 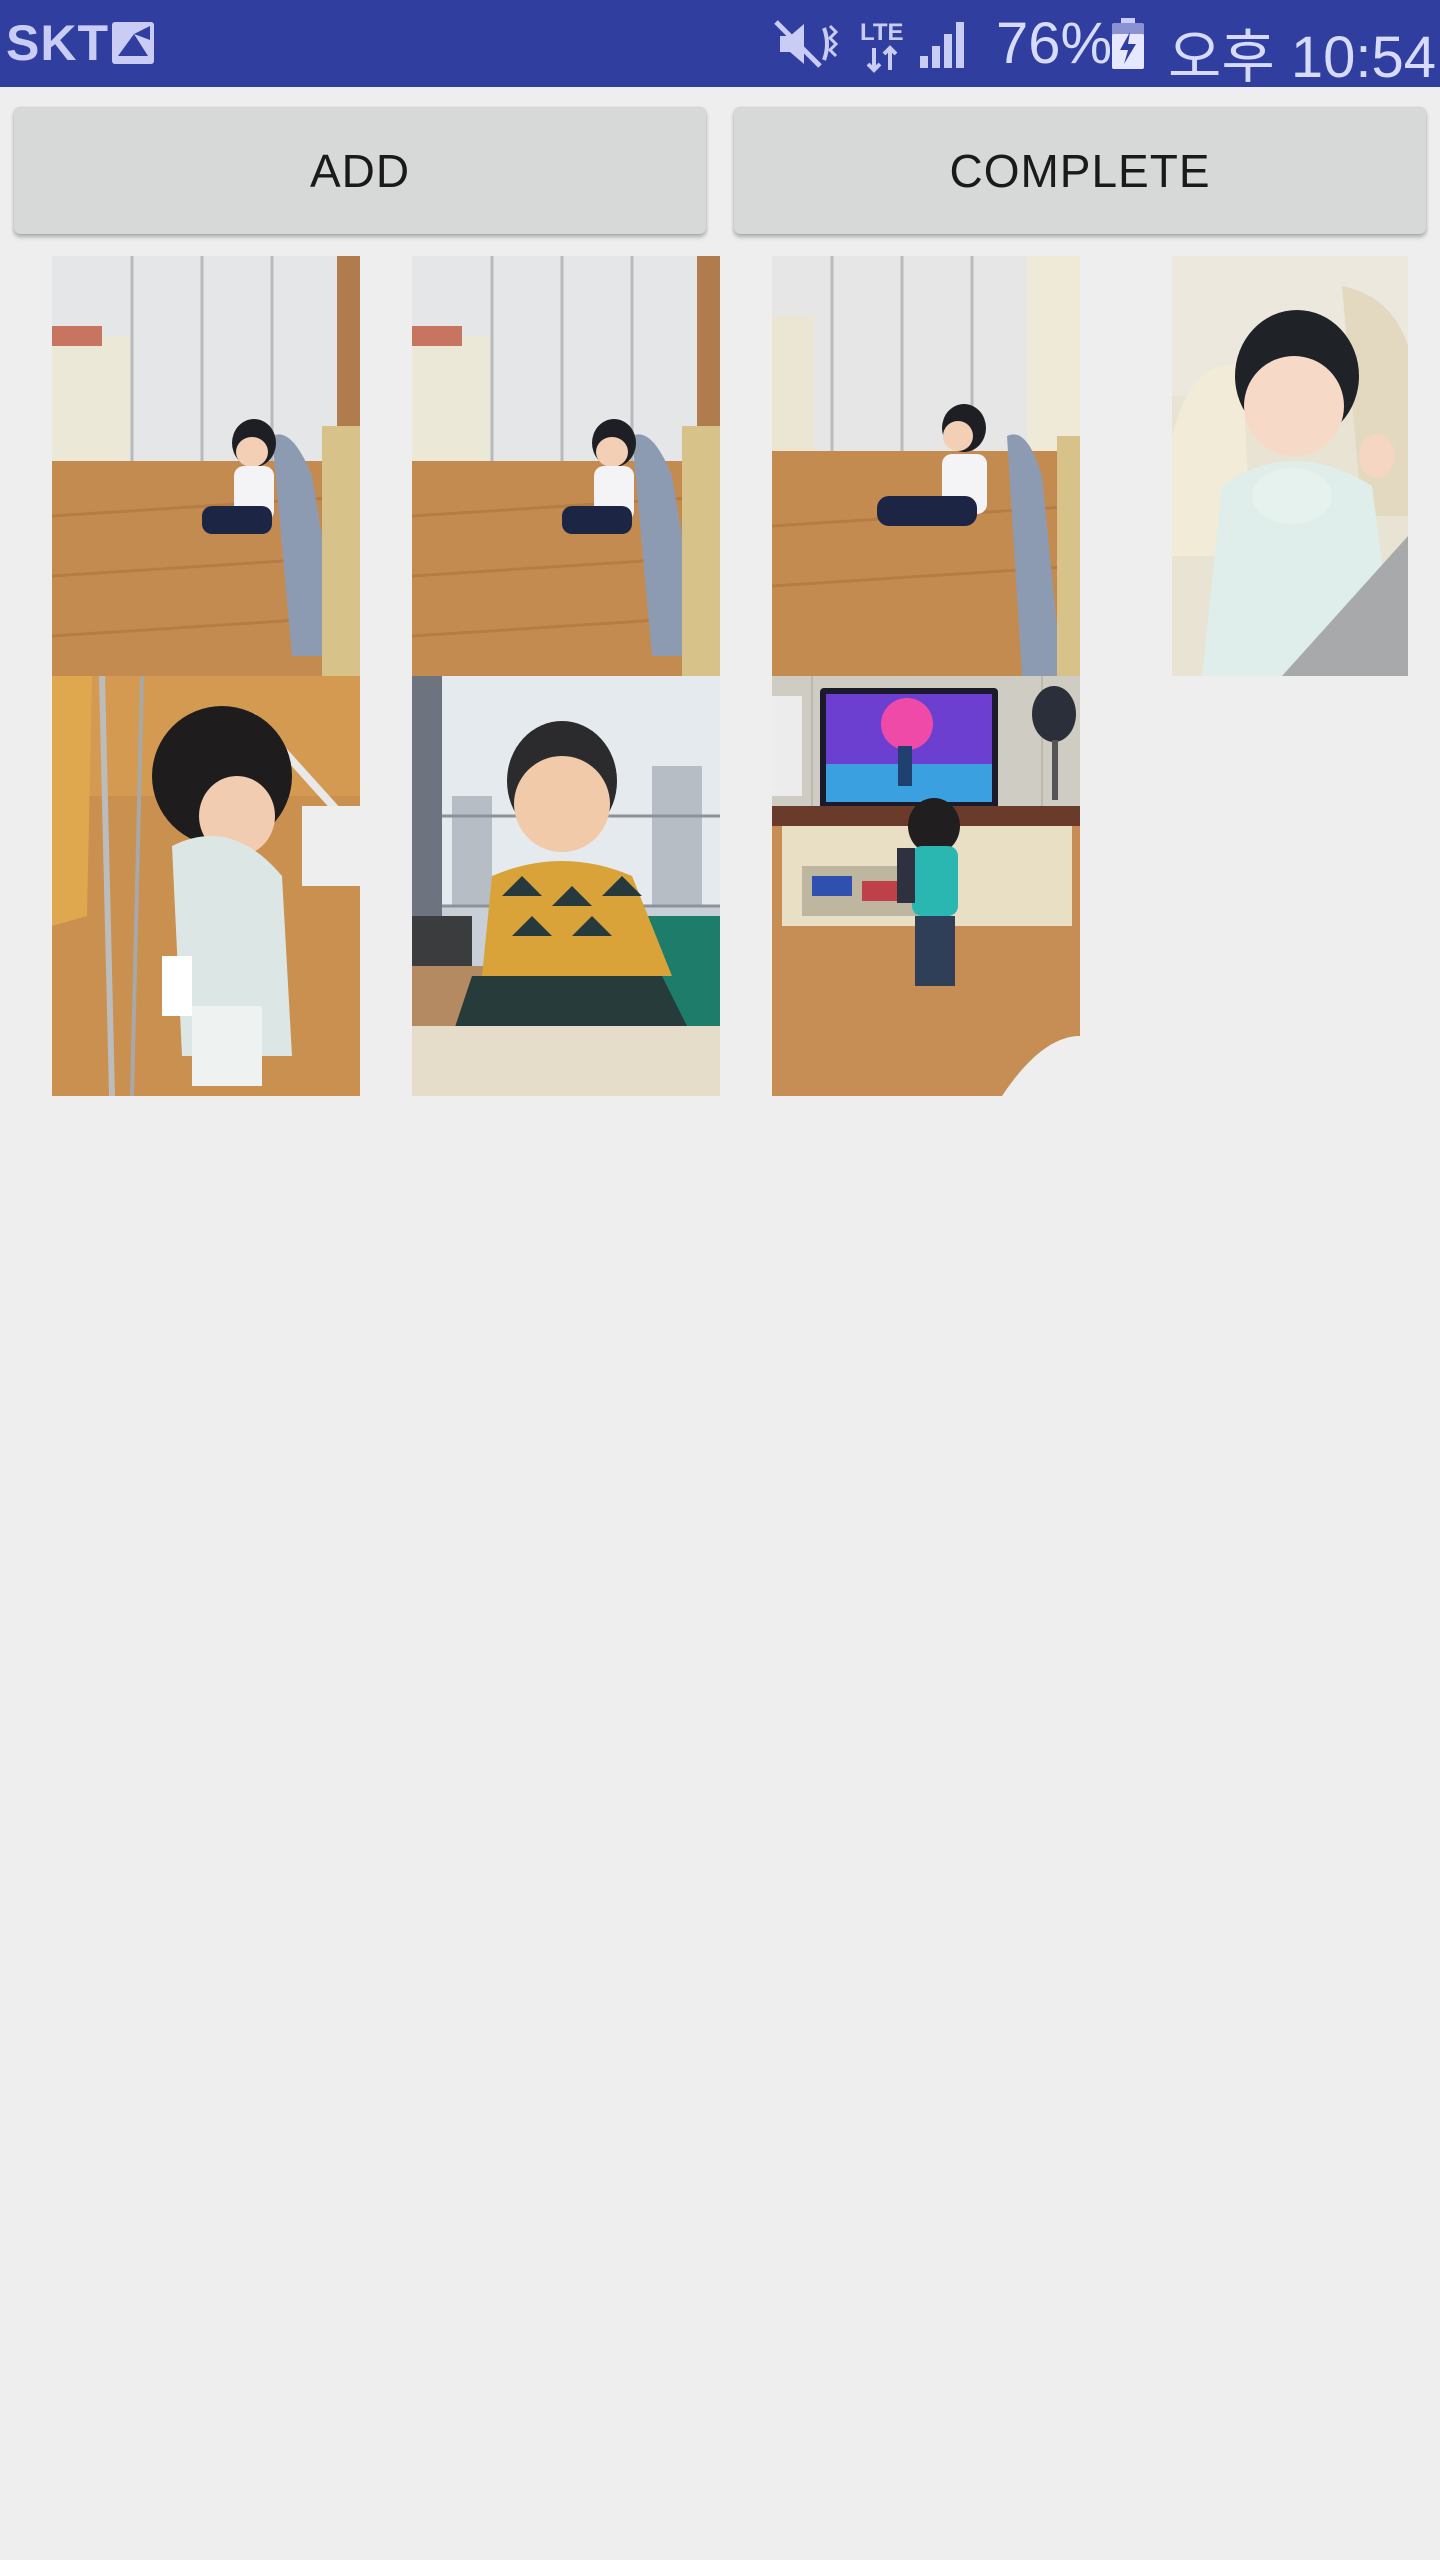 I want to click on complete-button: COMPLETE, so click(x=1080, y=170).